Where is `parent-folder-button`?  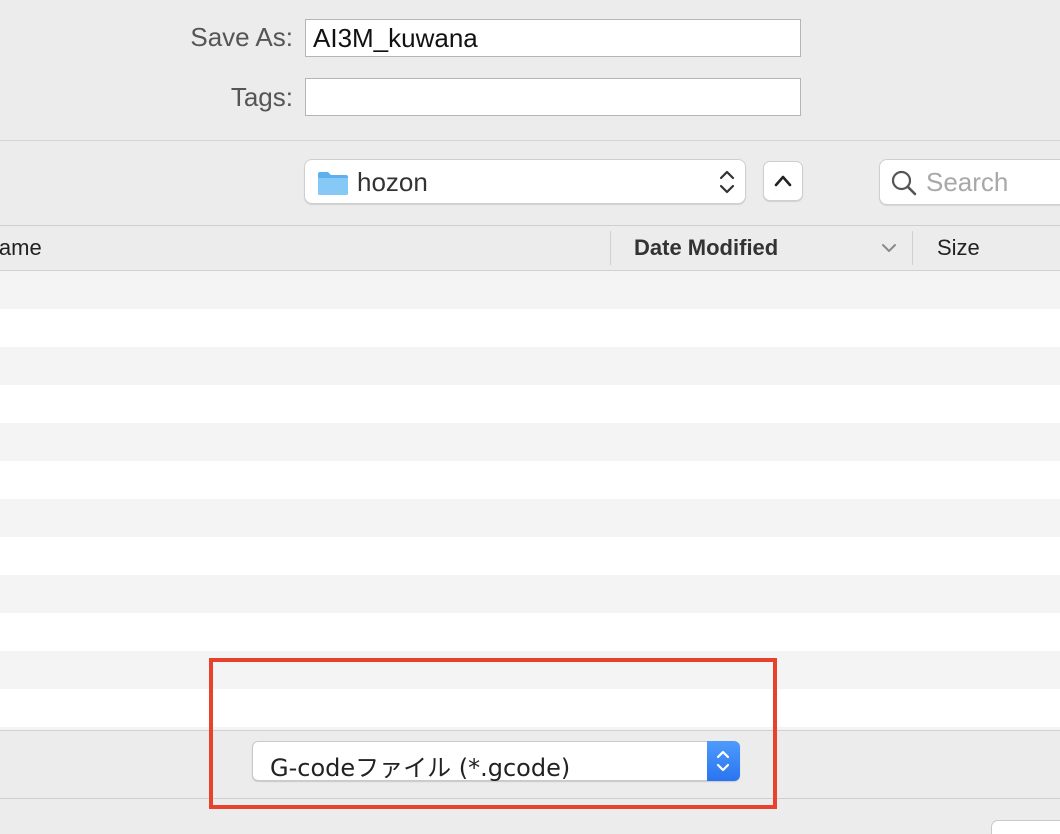
parent-folder-button is located at coordinates (783, 181).